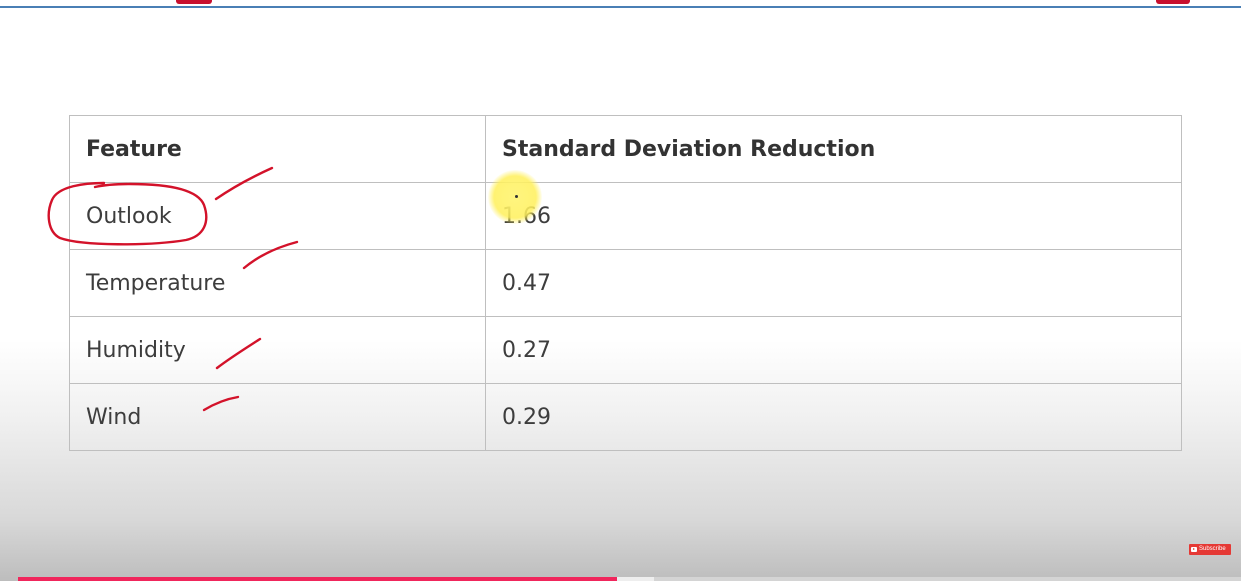 The height and width of the screenshot is (581, 1241). I want to click on table-row: Wind 0.29, so click(625, 417).